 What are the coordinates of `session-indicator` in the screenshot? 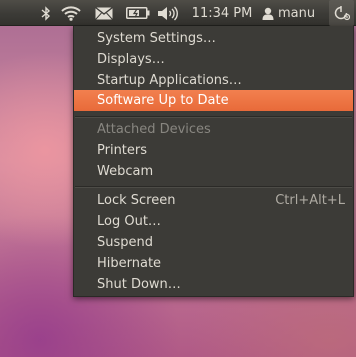 It's located at (341, 13).